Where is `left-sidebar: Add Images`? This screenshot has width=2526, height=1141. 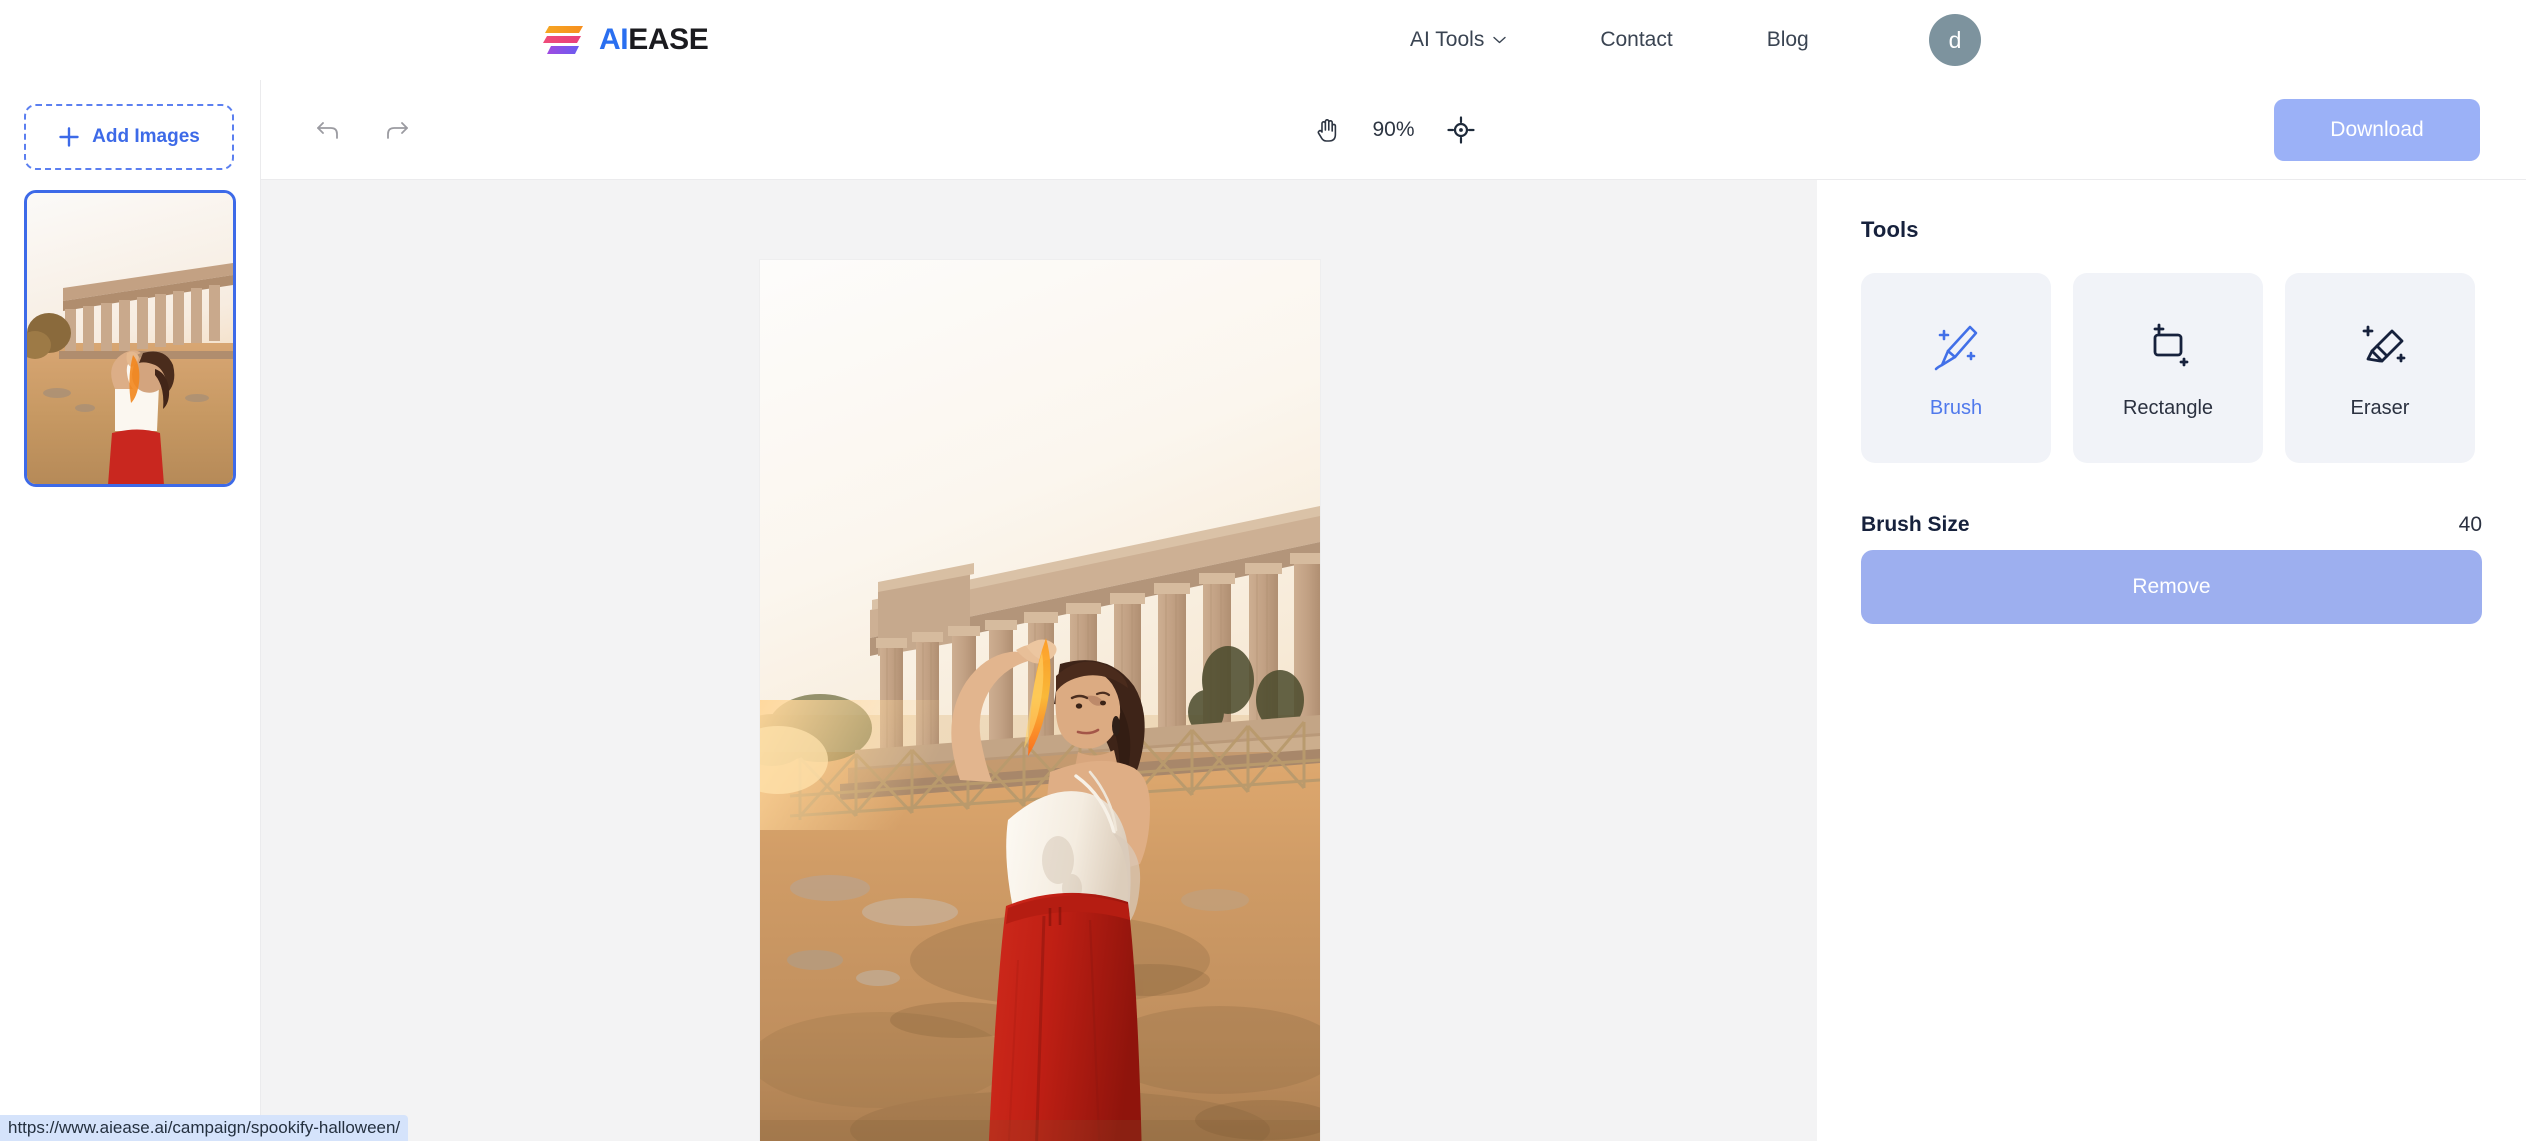
left-sidebar: Add Images is located at coordinates (130, 610).